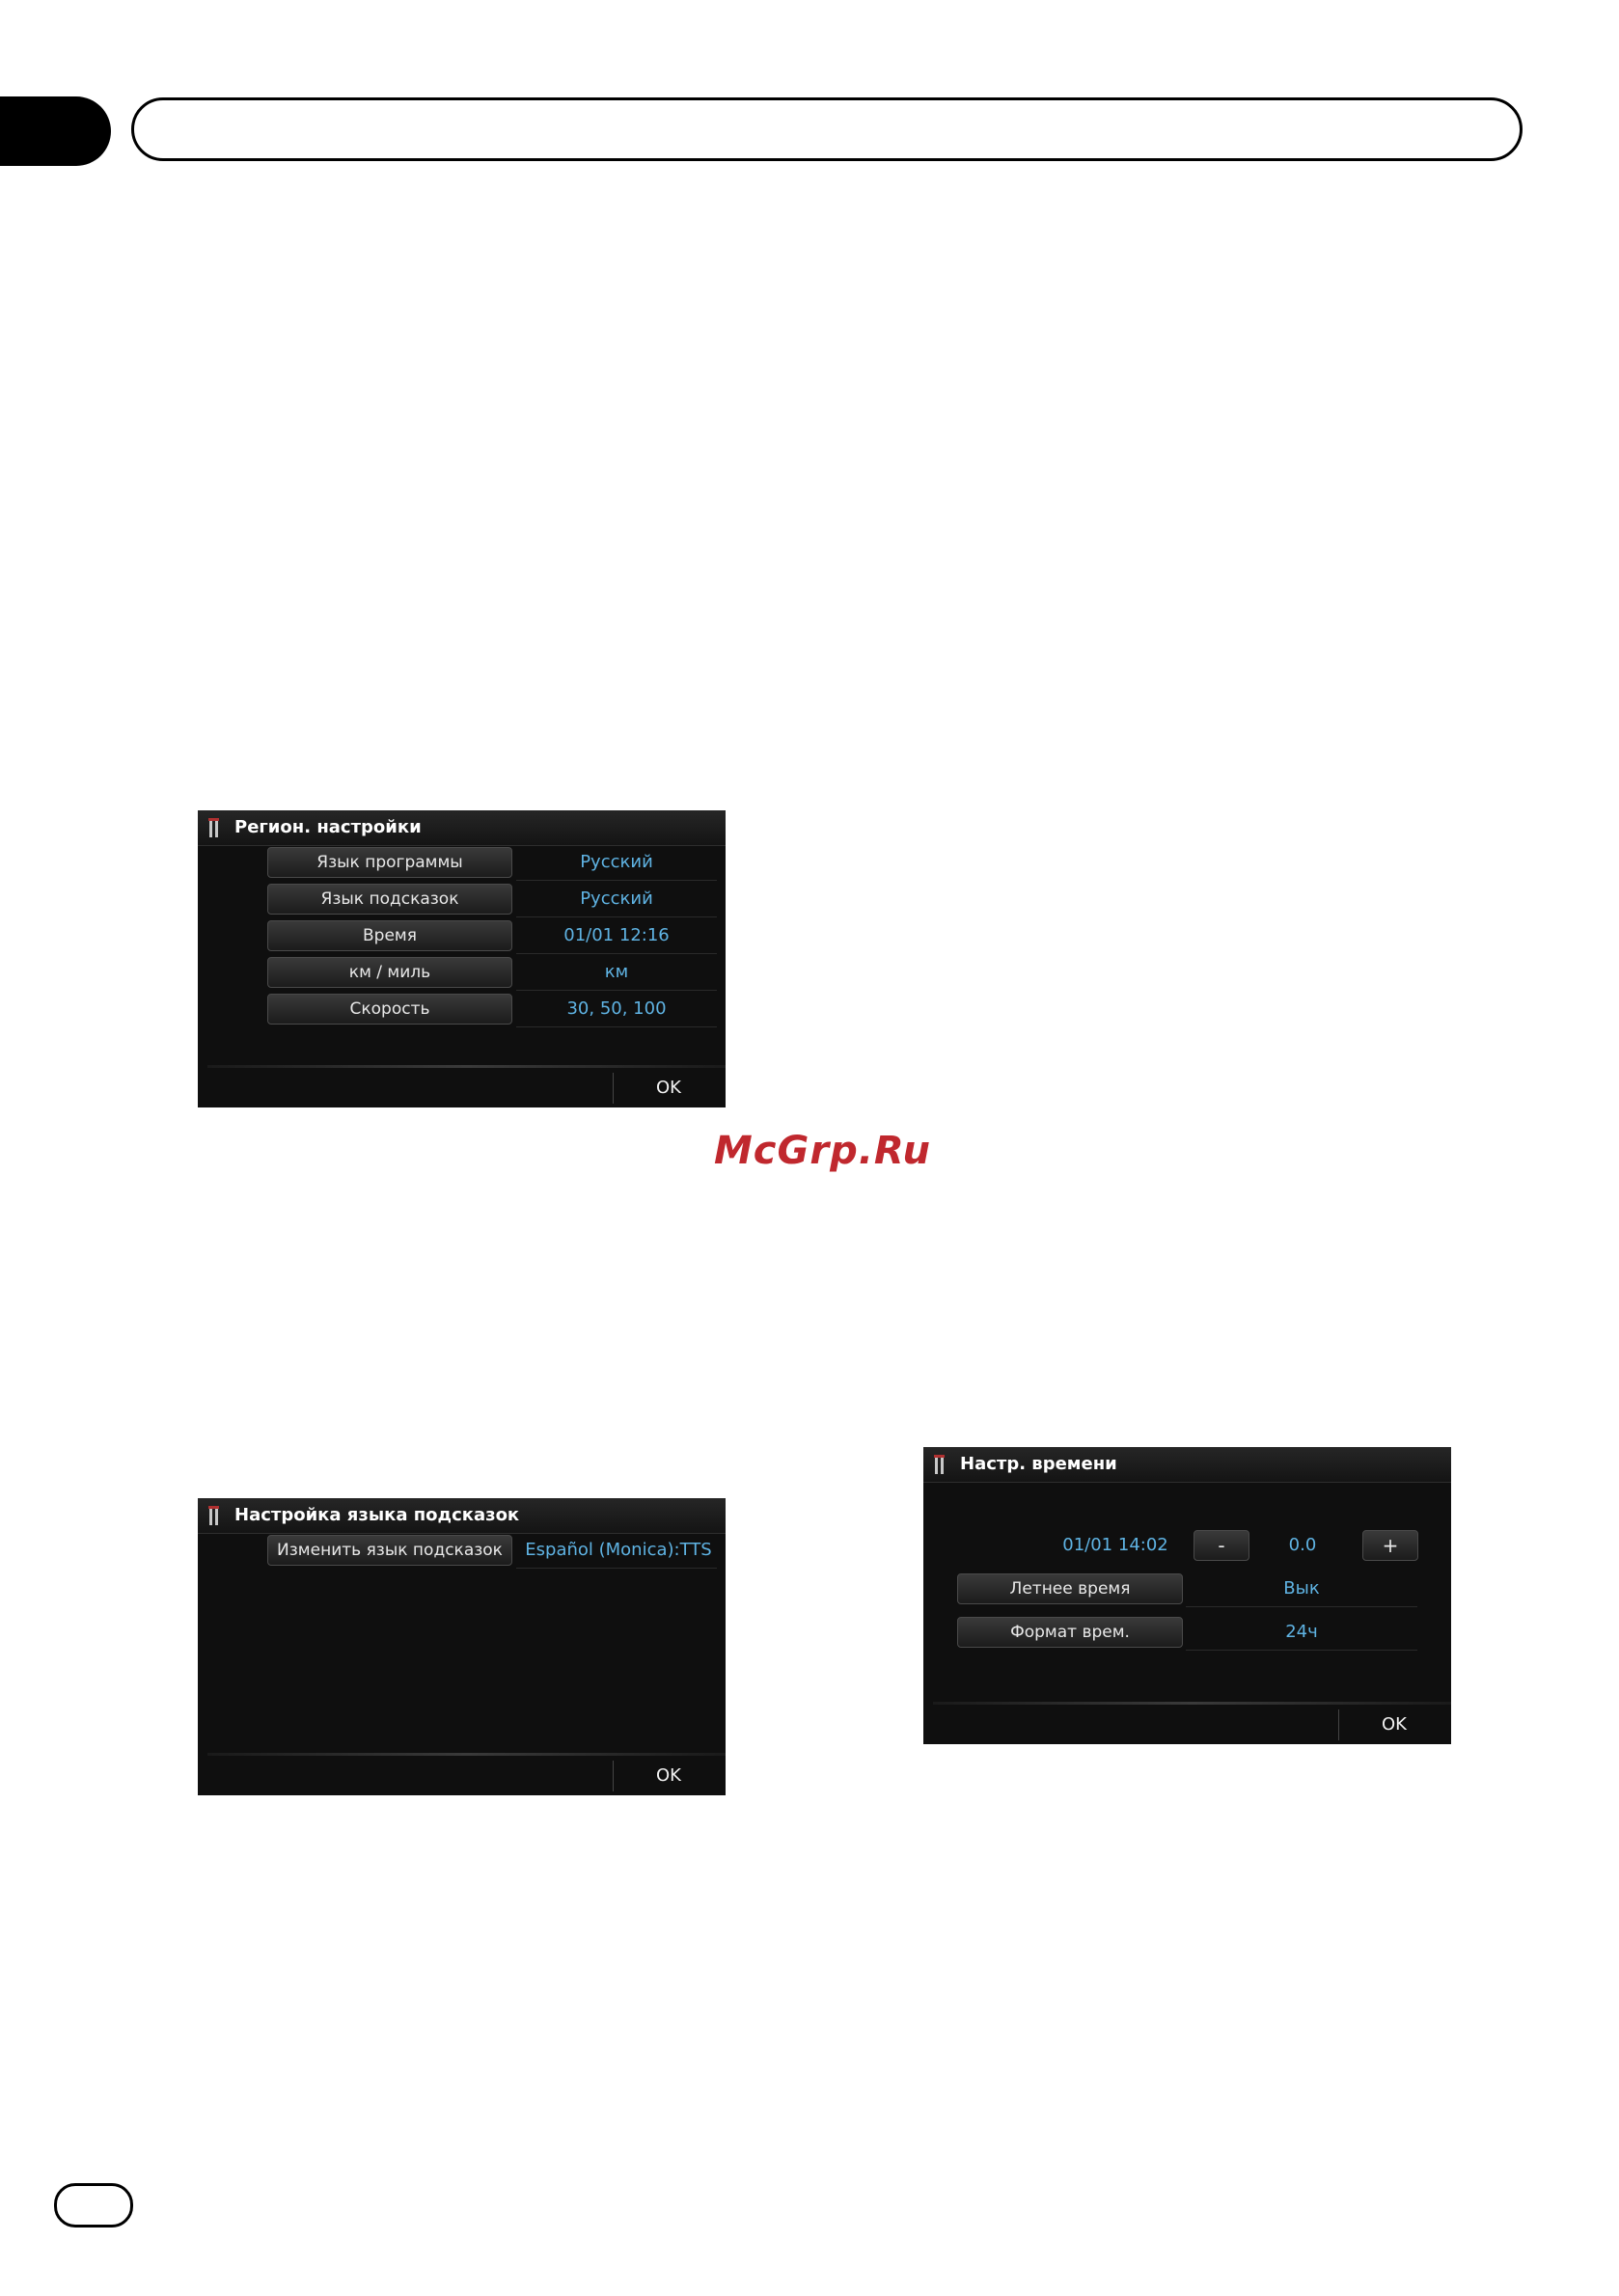 Image resolution: width=1619 pixels, height=2296 pixels. I want to click on page-number-pill, so click(93, 2205).